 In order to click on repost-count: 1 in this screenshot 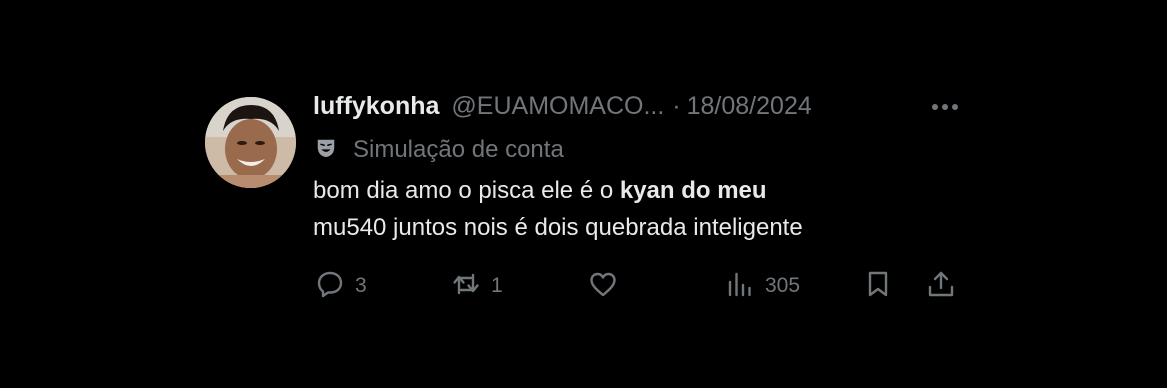, I will do `click(497, 285)`.